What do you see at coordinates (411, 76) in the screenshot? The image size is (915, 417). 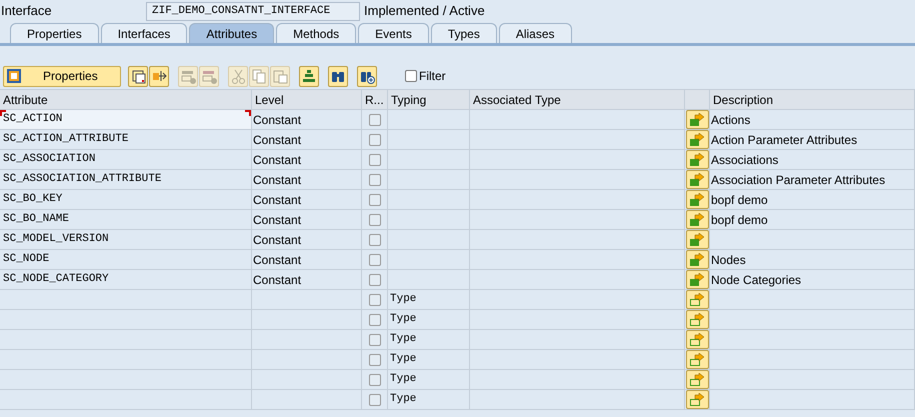 I see `filter-checkbox` at bounding box center [411, 76].